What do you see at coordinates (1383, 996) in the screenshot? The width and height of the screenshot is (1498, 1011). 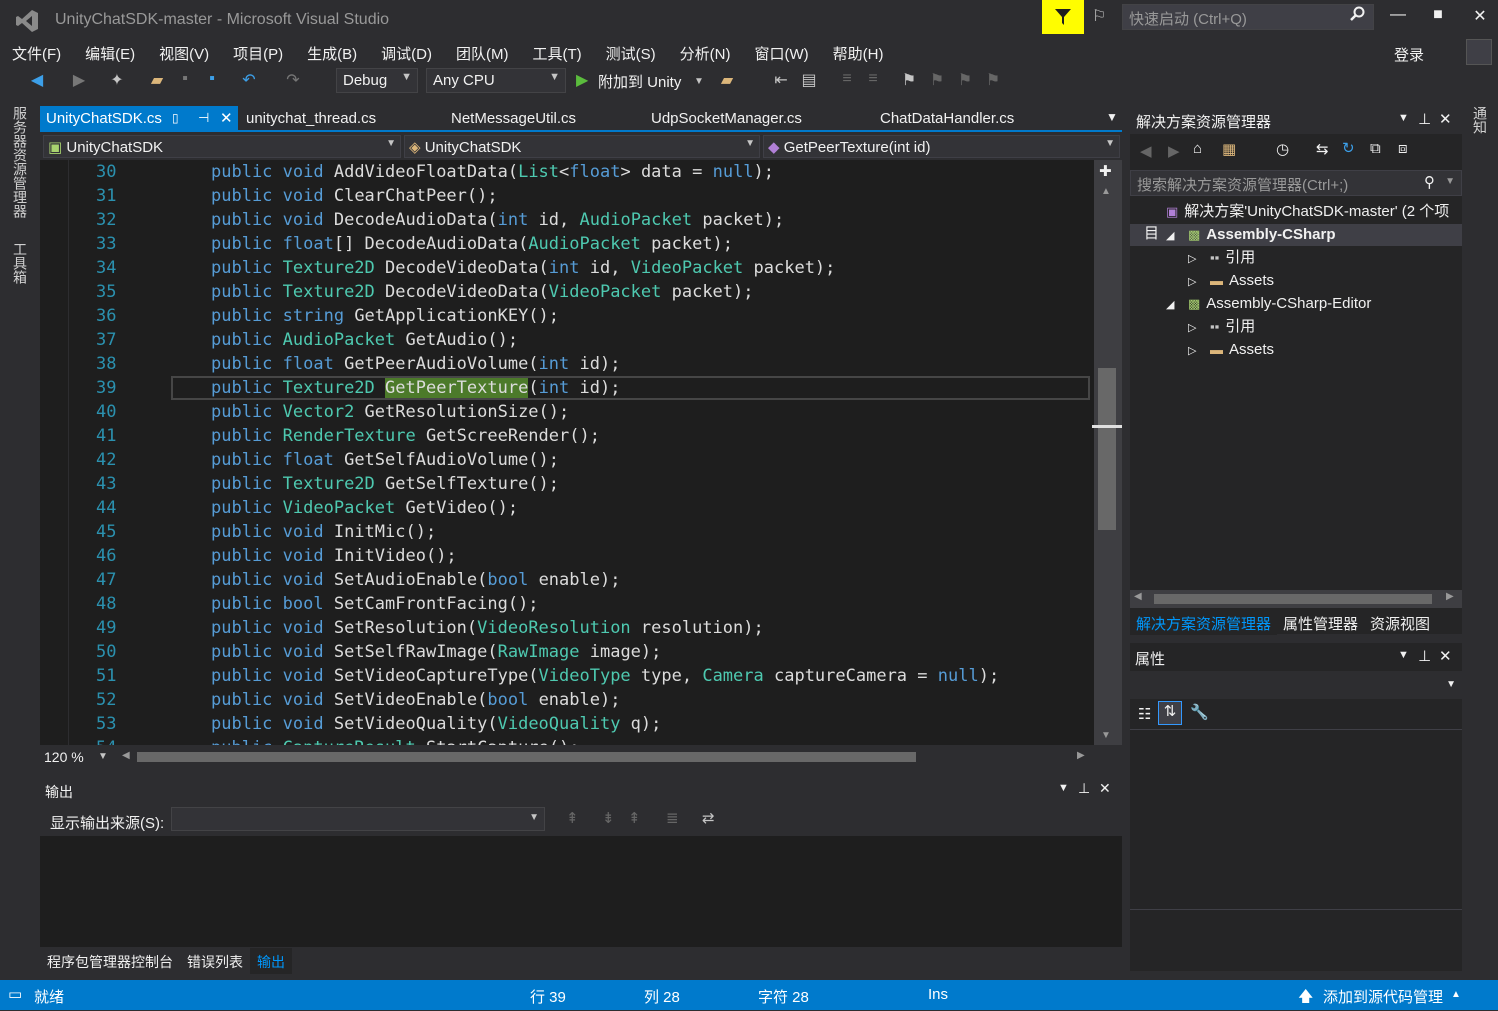 I see `add-to-source-control-button: 添加到源代码管理` at bounding box center [1383, 996].